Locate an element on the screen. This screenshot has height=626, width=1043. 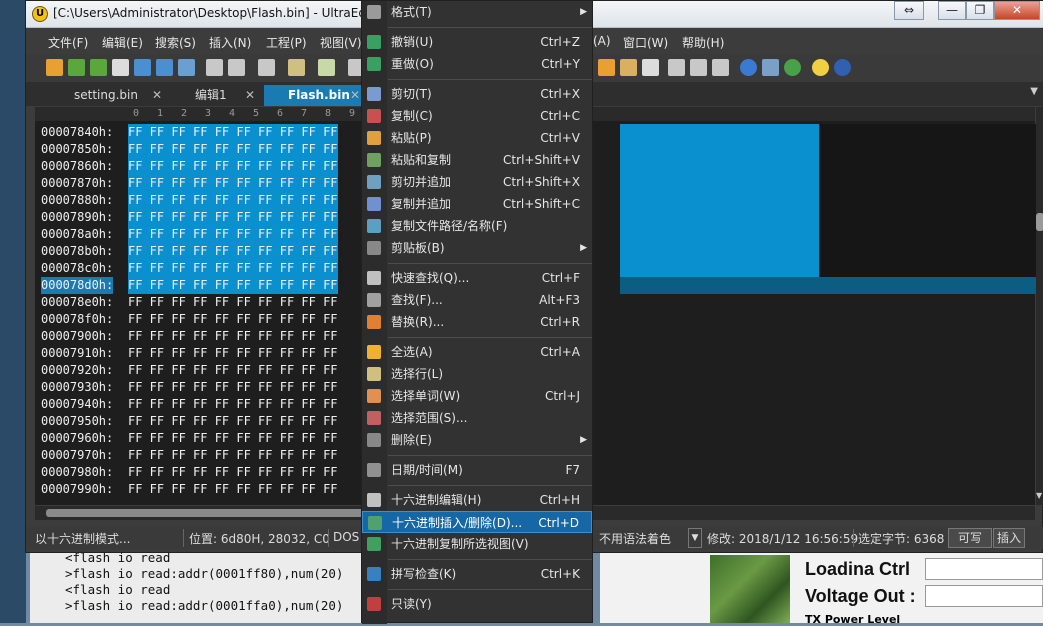
menu-item-paste-copy: 粘贴和复制 Ctrl+Shift+V is located at coordinates (477, 160).